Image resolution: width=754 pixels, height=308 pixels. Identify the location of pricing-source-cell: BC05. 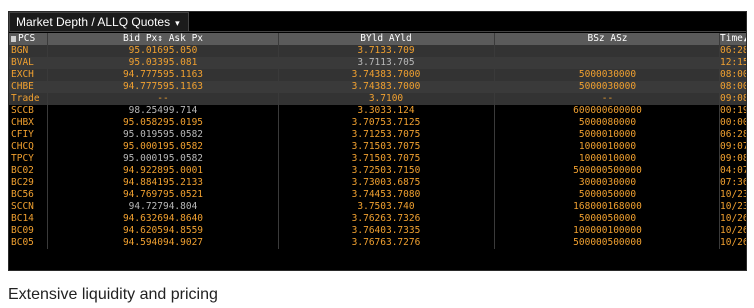
(22, 242).